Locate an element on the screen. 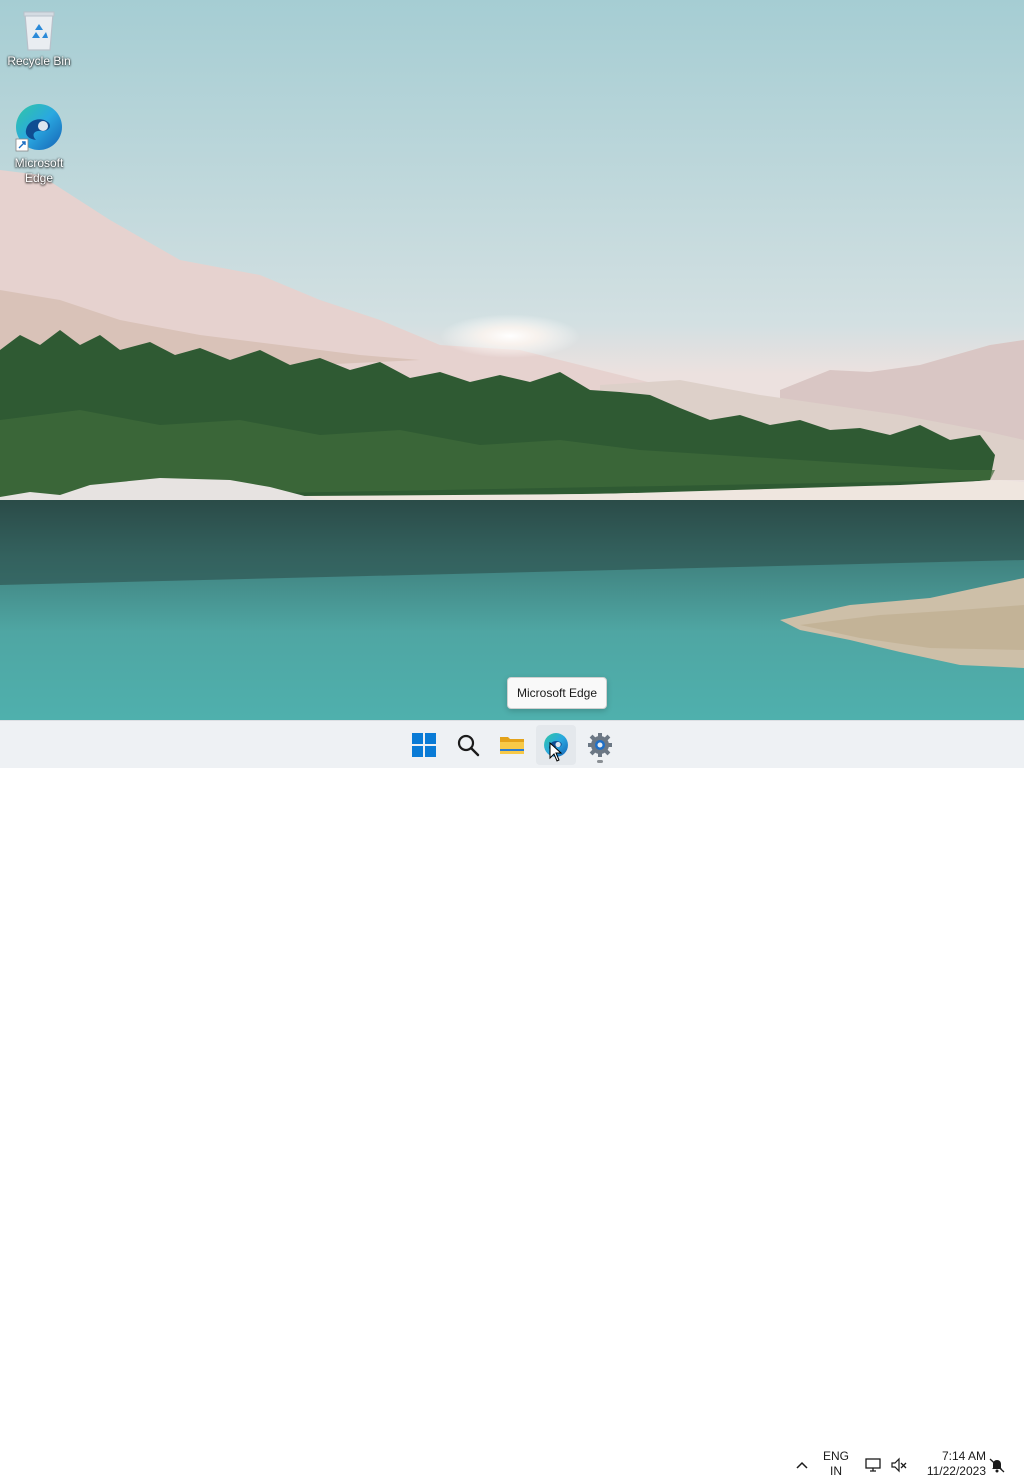  settings-button is located at coordinates (600, 745).